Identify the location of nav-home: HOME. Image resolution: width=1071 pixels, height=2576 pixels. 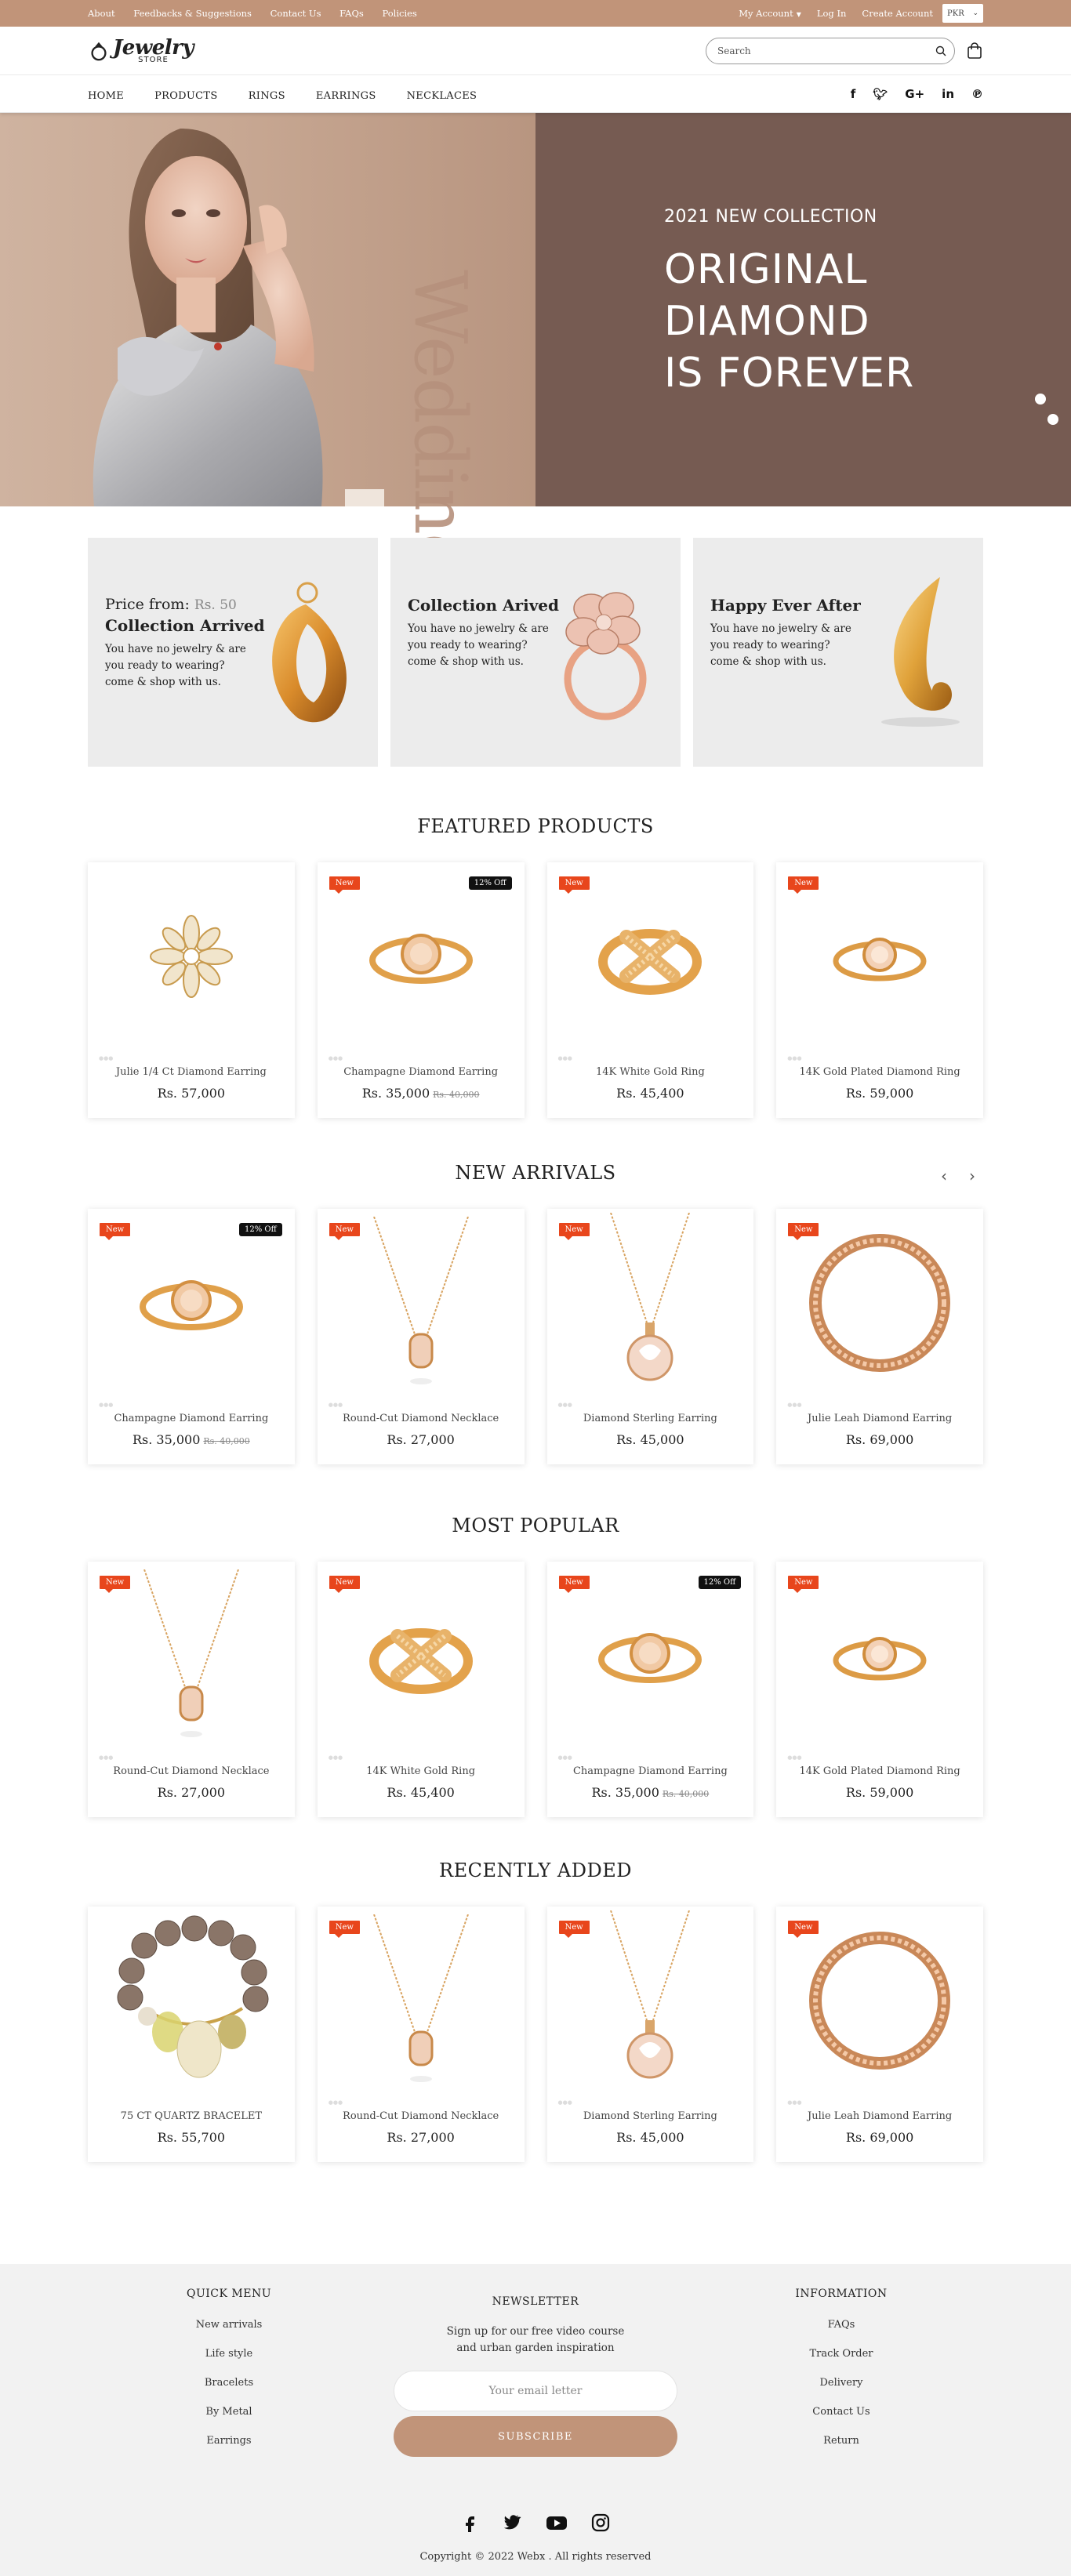
(106, 96).